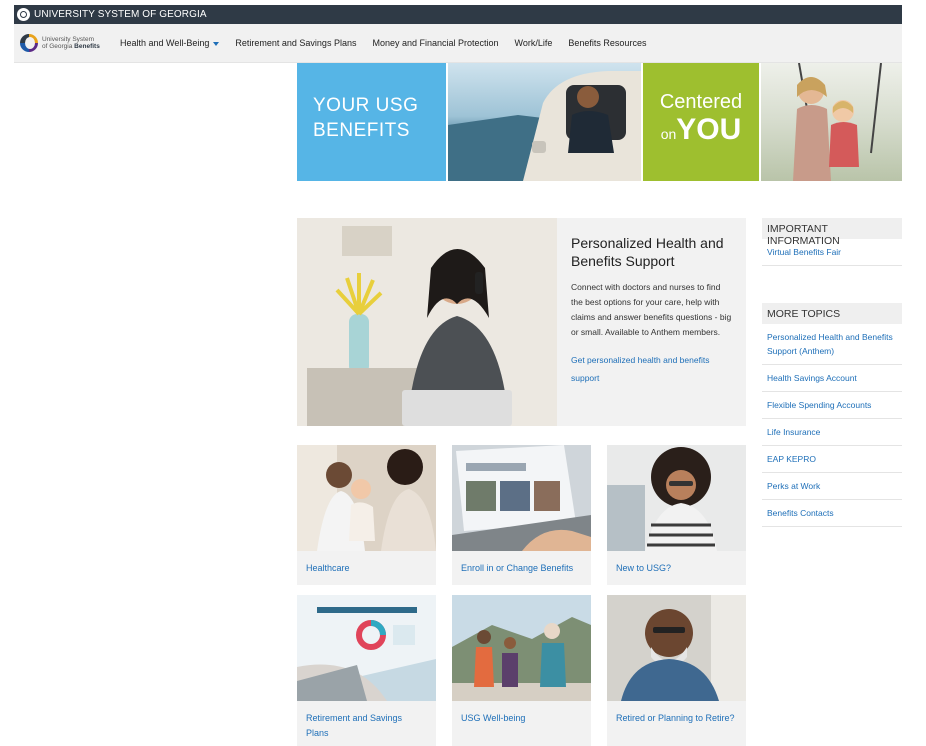 This screenshot has width=926, height=746. Describe the element at coordinates (427, 322) in the screenshot. I see `feature-photo-woman-phone` at that location.